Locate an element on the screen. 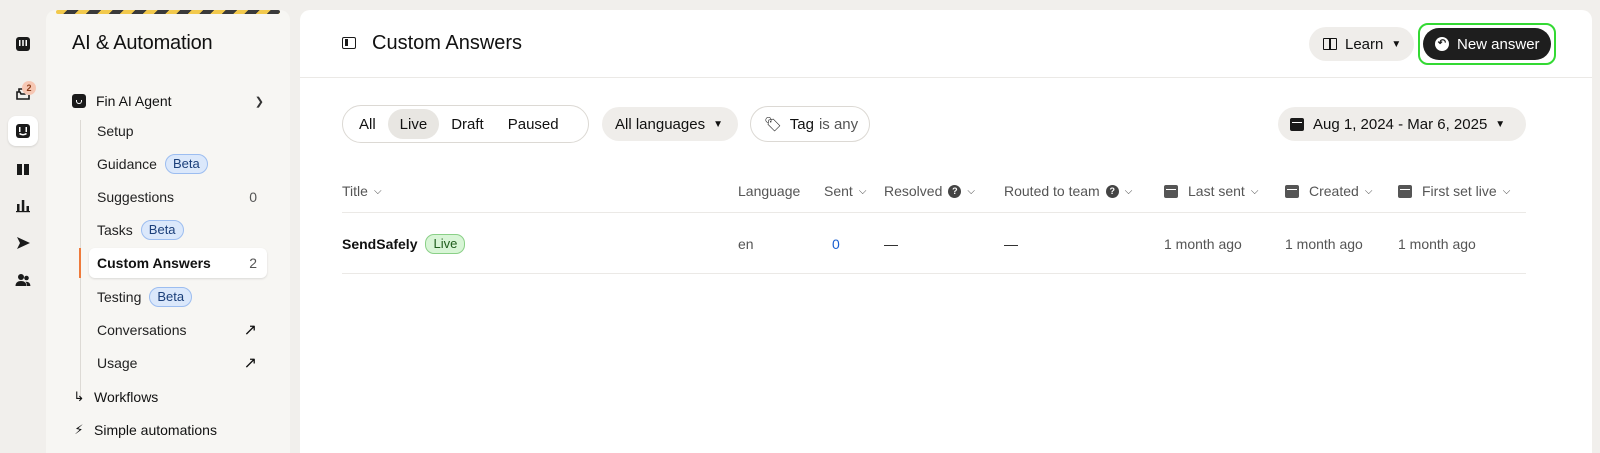  learn-button: Learn ▼ is located at coordinates (1361, 44).